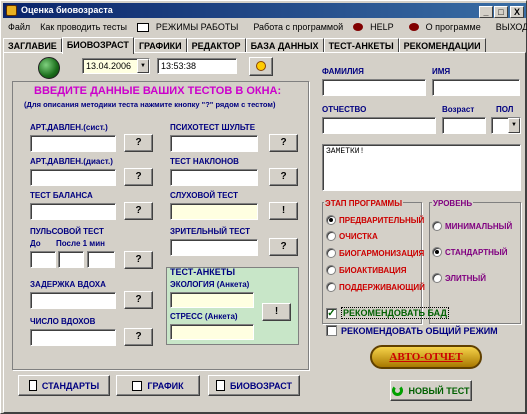 The height and width of the screenshot is (414, 527). Describe the element at coordinates (214, 143) in the screenshot. I see `schulte-input` at that location.